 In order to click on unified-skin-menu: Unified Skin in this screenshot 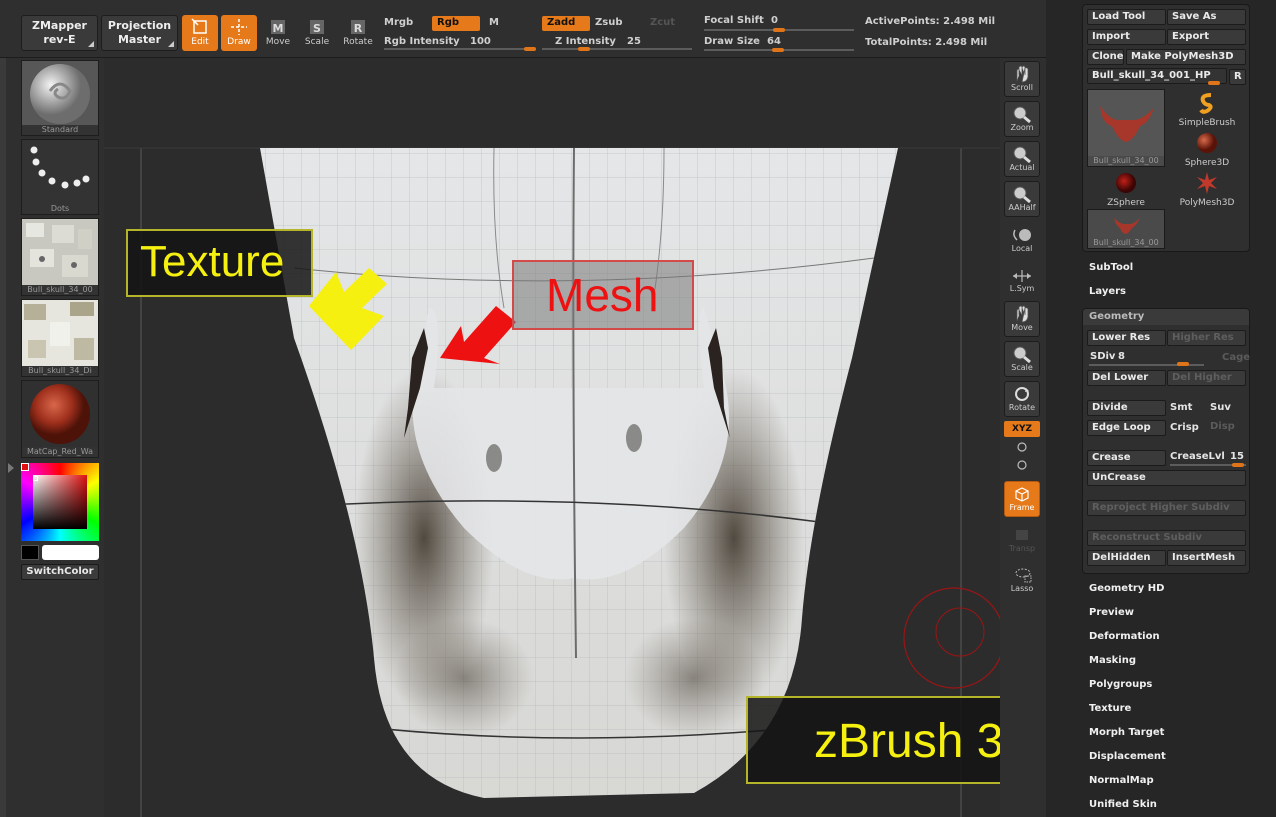, I will do `click(1123, 804)`.